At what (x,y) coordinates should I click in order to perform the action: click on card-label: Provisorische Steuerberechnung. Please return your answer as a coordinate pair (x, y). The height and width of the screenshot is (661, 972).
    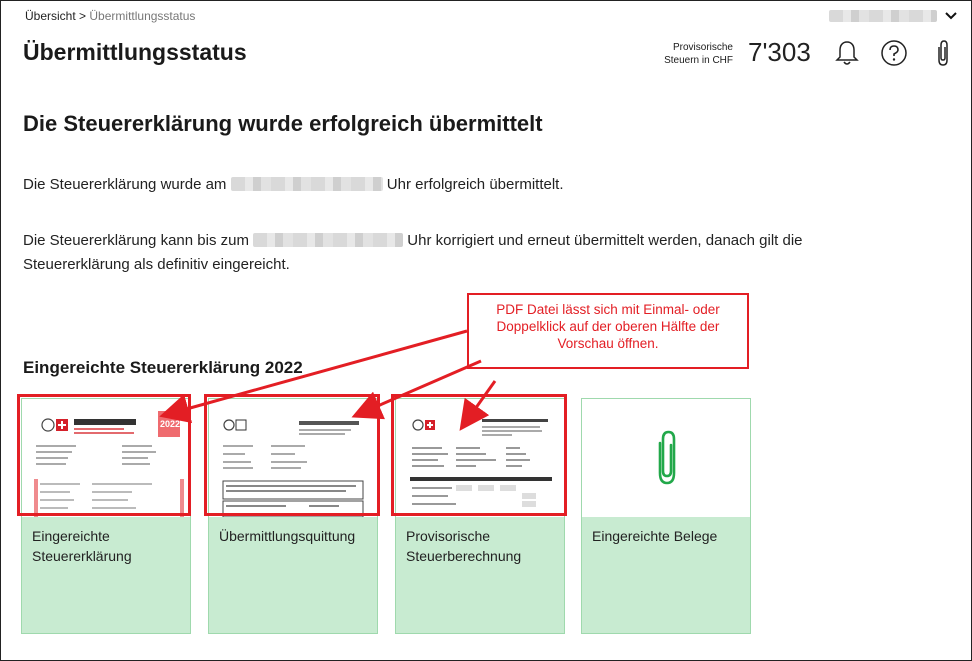
    Looking at the image, I should click on (464, 546).